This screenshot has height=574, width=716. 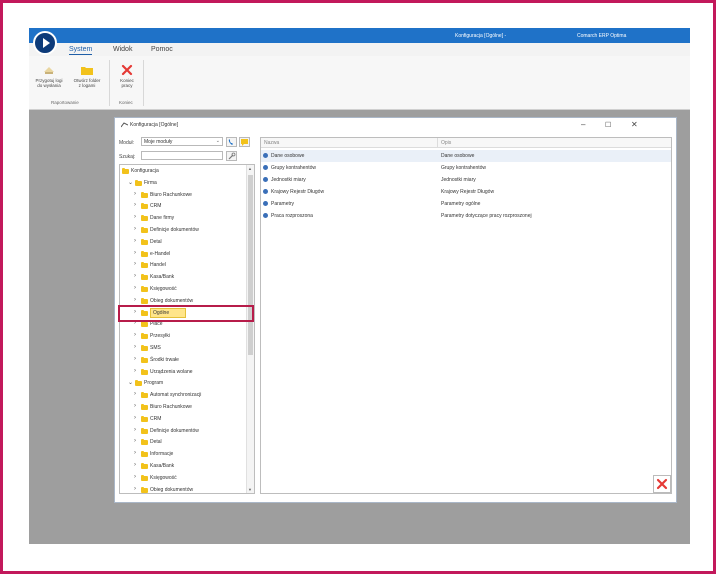 I want to click on end-work-button: Koniec pracy, so click(x=127, y=76).